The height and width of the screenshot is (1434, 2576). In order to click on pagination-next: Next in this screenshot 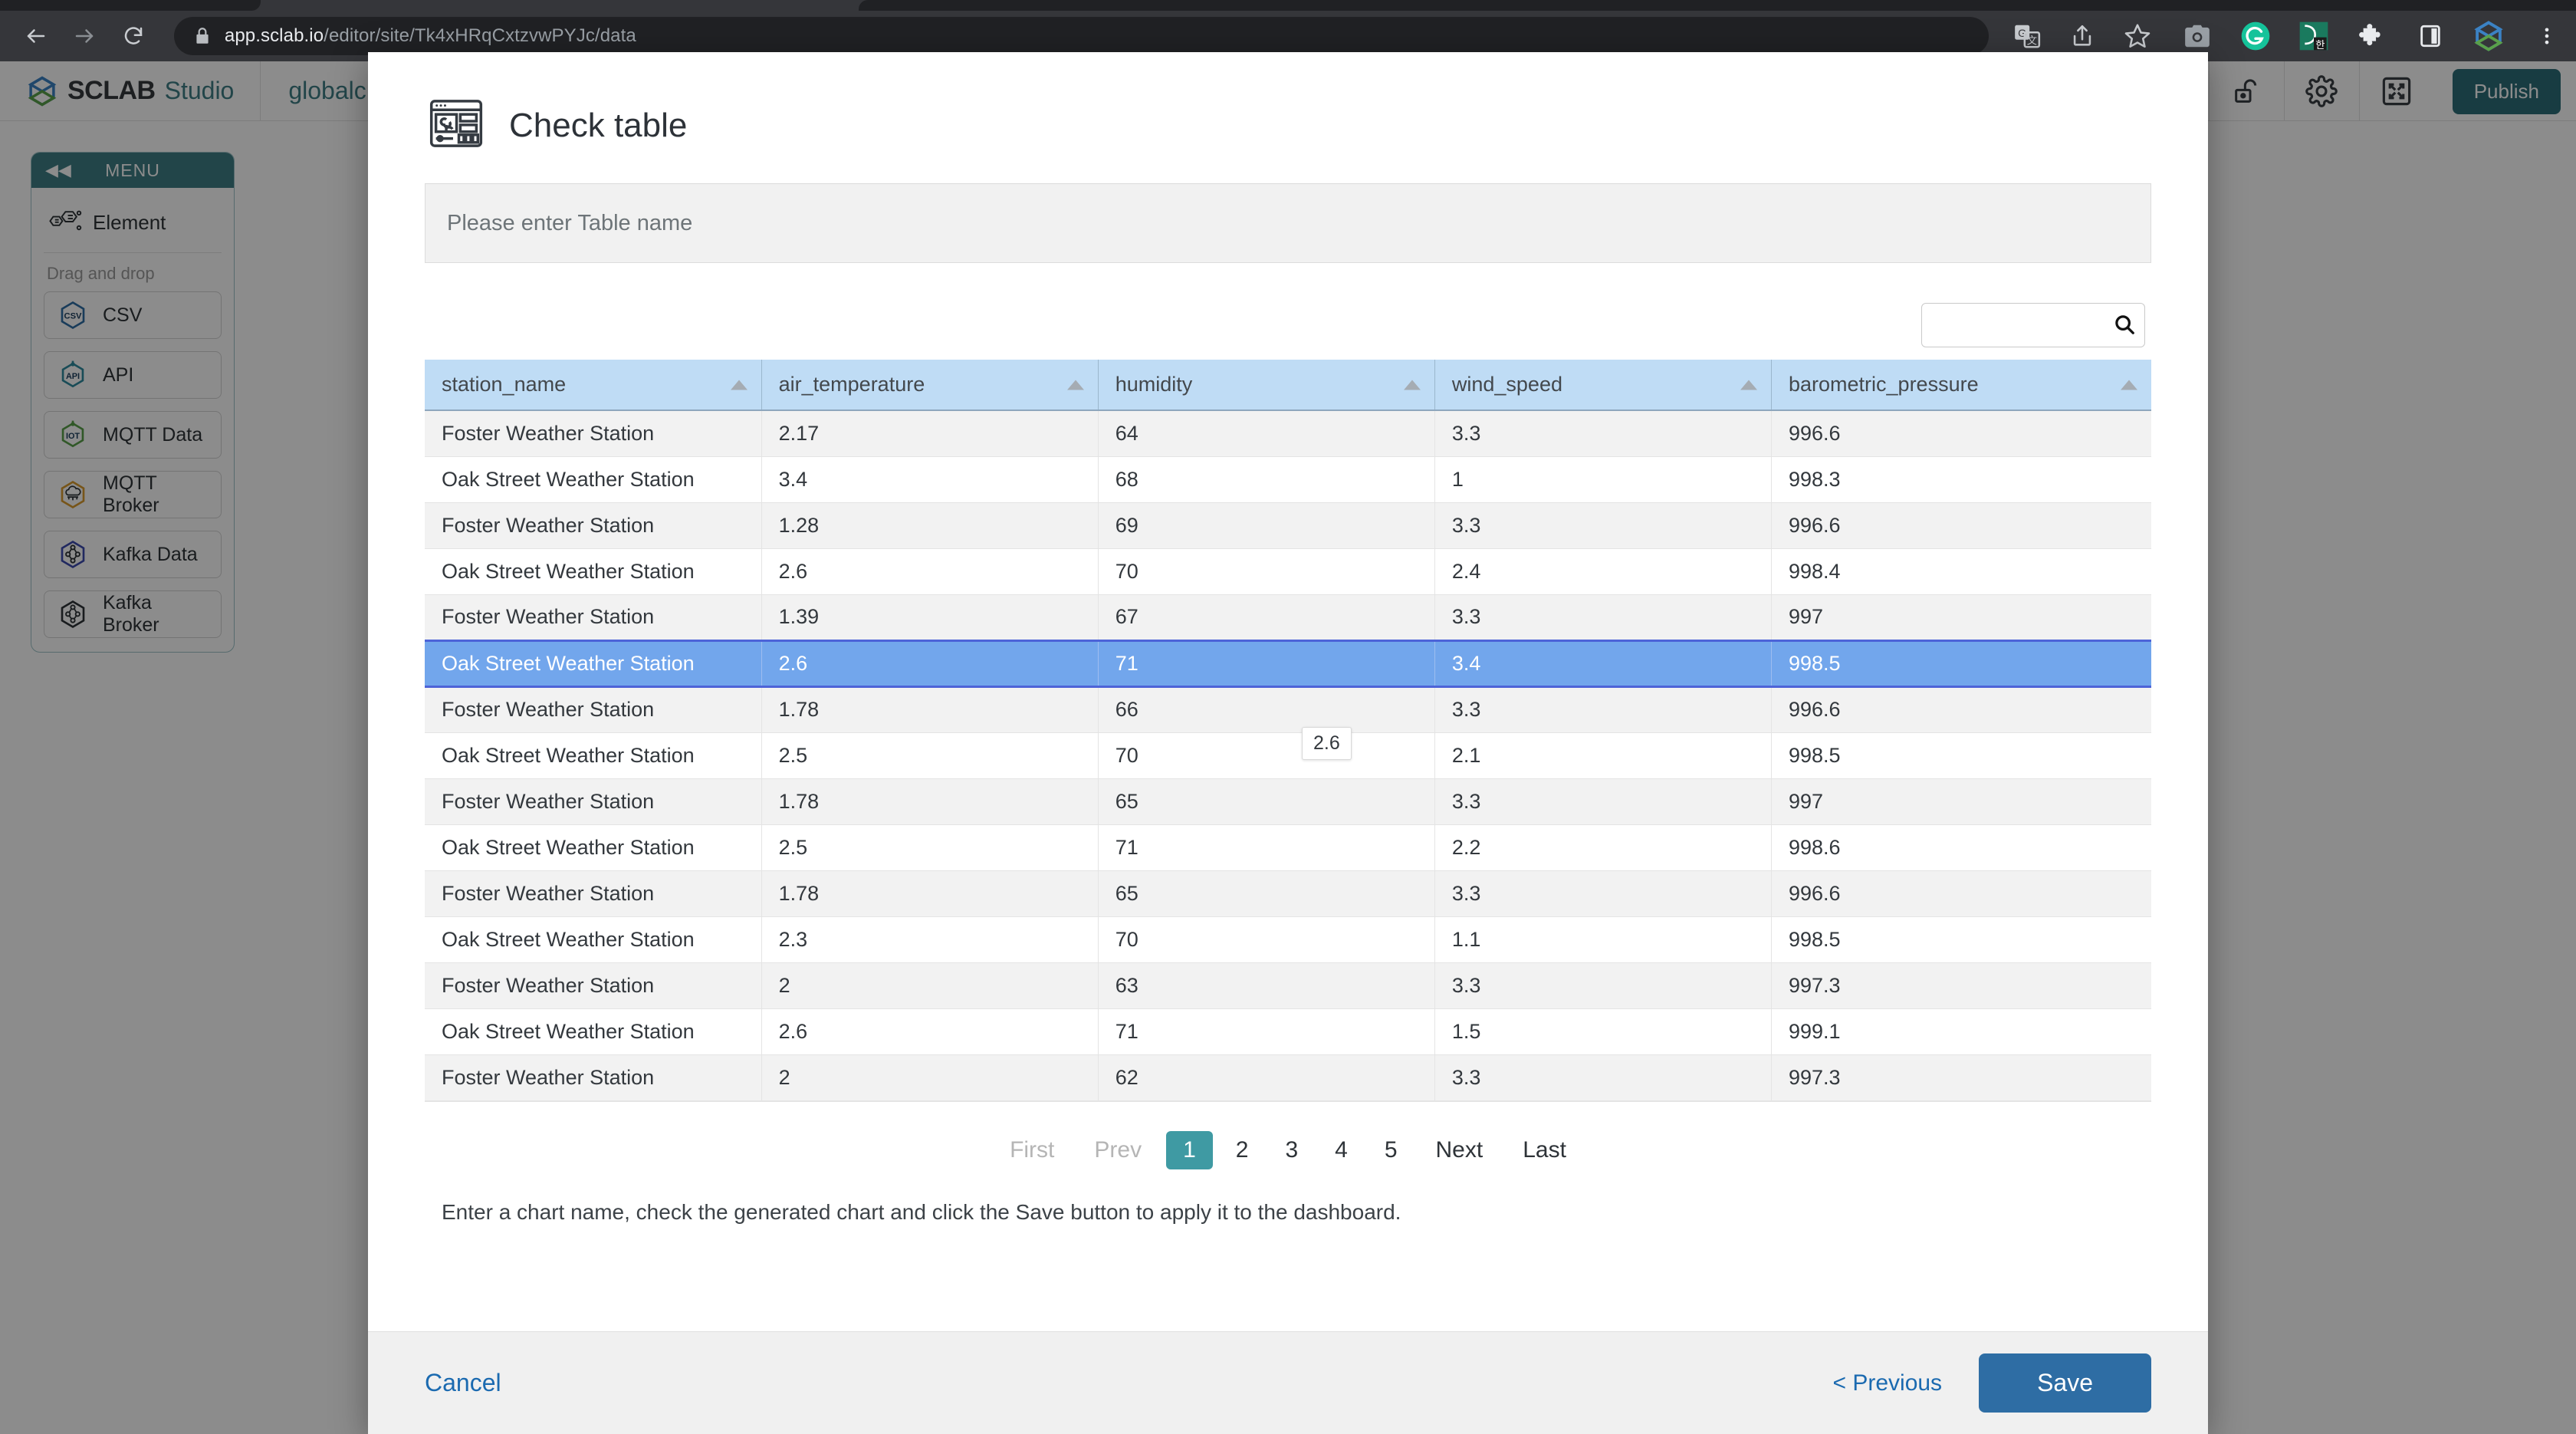, I will do `click(1460, 1150)`.